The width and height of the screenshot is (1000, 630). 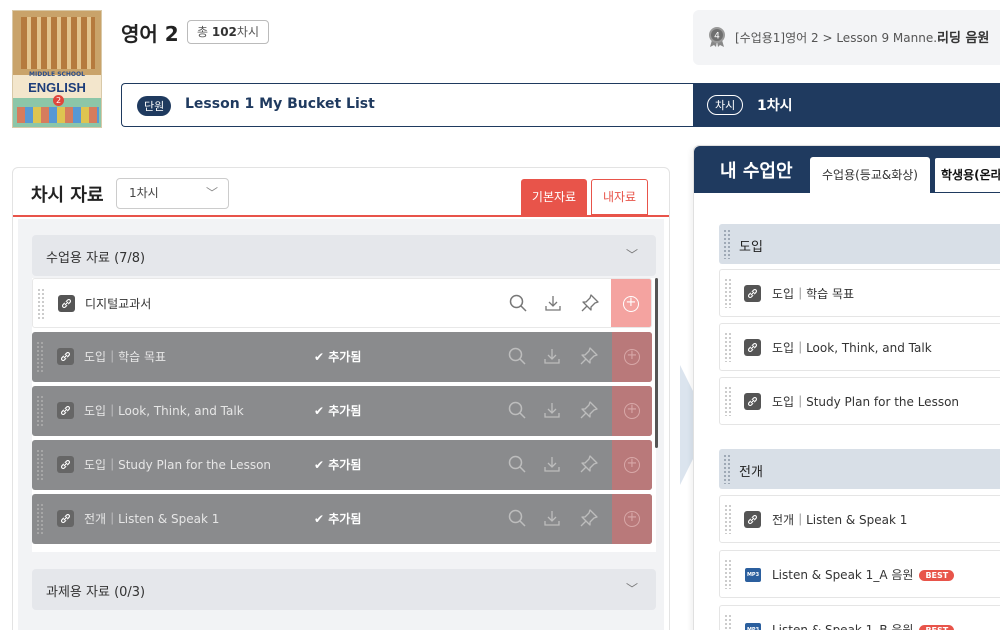 What do you see at coordinates (775, 106) in the screenshot?
I see `lesson-title: 1차시` at bounding box center [775, 106].